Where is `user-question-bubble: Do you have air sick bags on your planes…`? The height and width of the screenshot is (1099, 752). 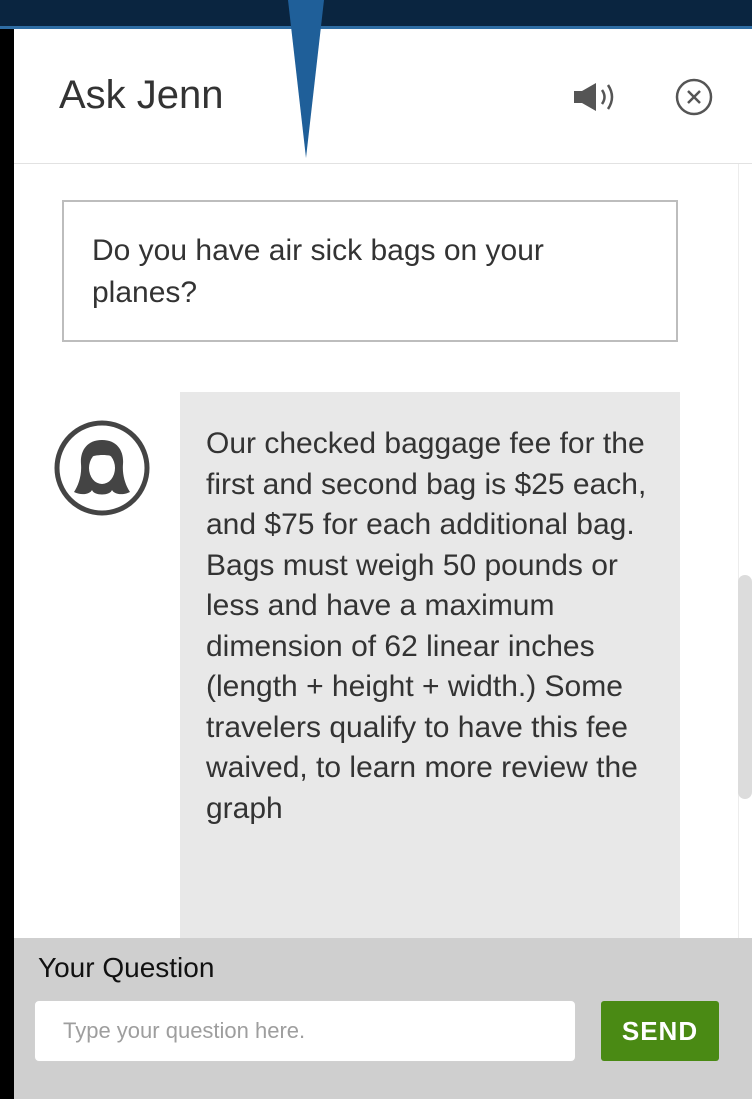 user-question-bubble: Do you have air sick bags on your planes… is located at coordinates (370, 271).